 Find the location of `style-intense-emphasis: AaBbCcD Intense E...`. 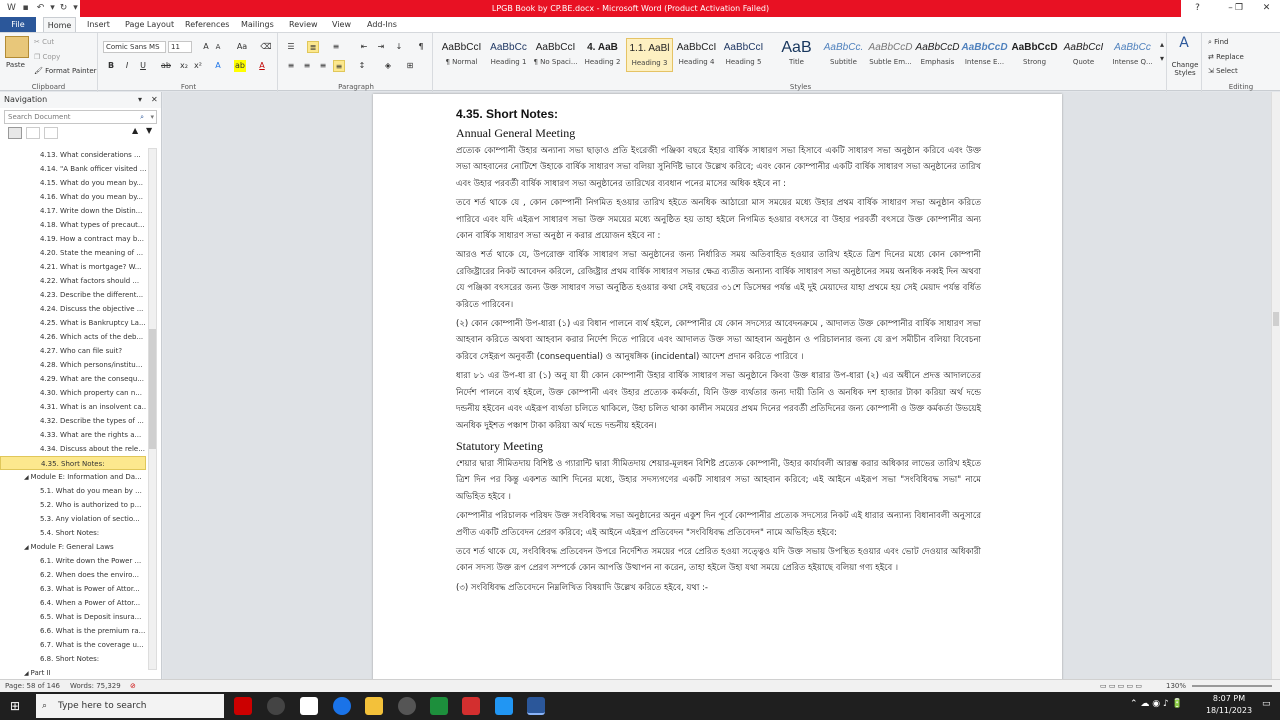

style-intense-emphasis: AaBbCcD Intense E... is located at coordinates (984, 55).